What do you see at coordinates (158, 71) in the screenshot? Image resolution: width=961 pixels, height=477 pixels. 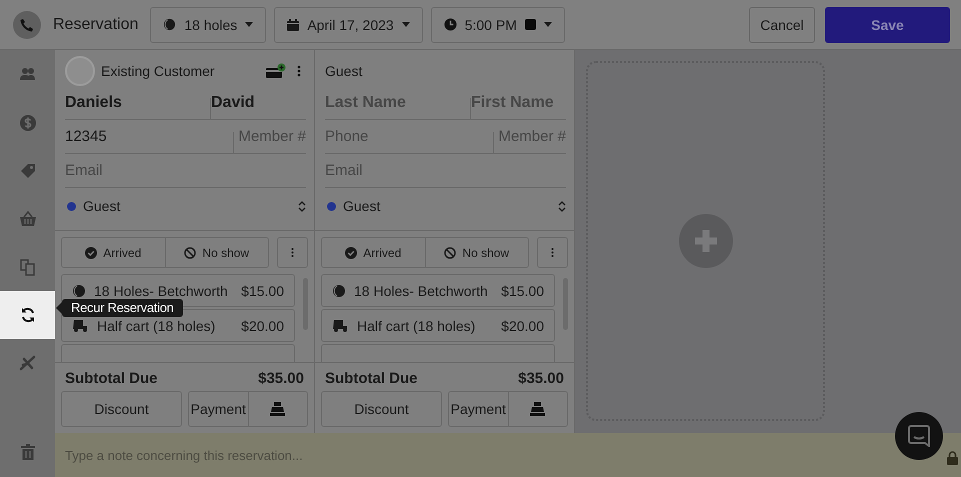 I see `customer-label: Existing Customer` at bounding box center [158, 71].